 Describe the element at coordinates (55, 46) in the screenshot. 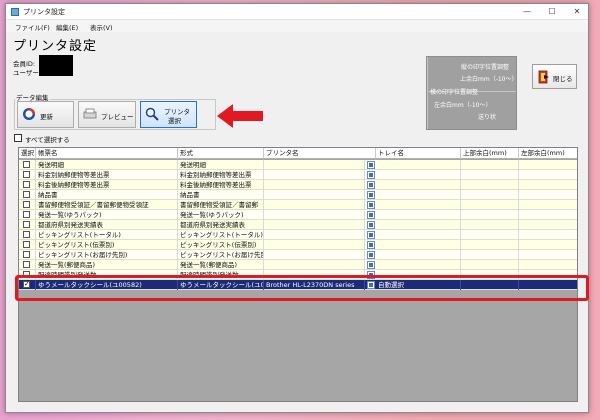

I see `page-title: プリンタ設定` at that location.